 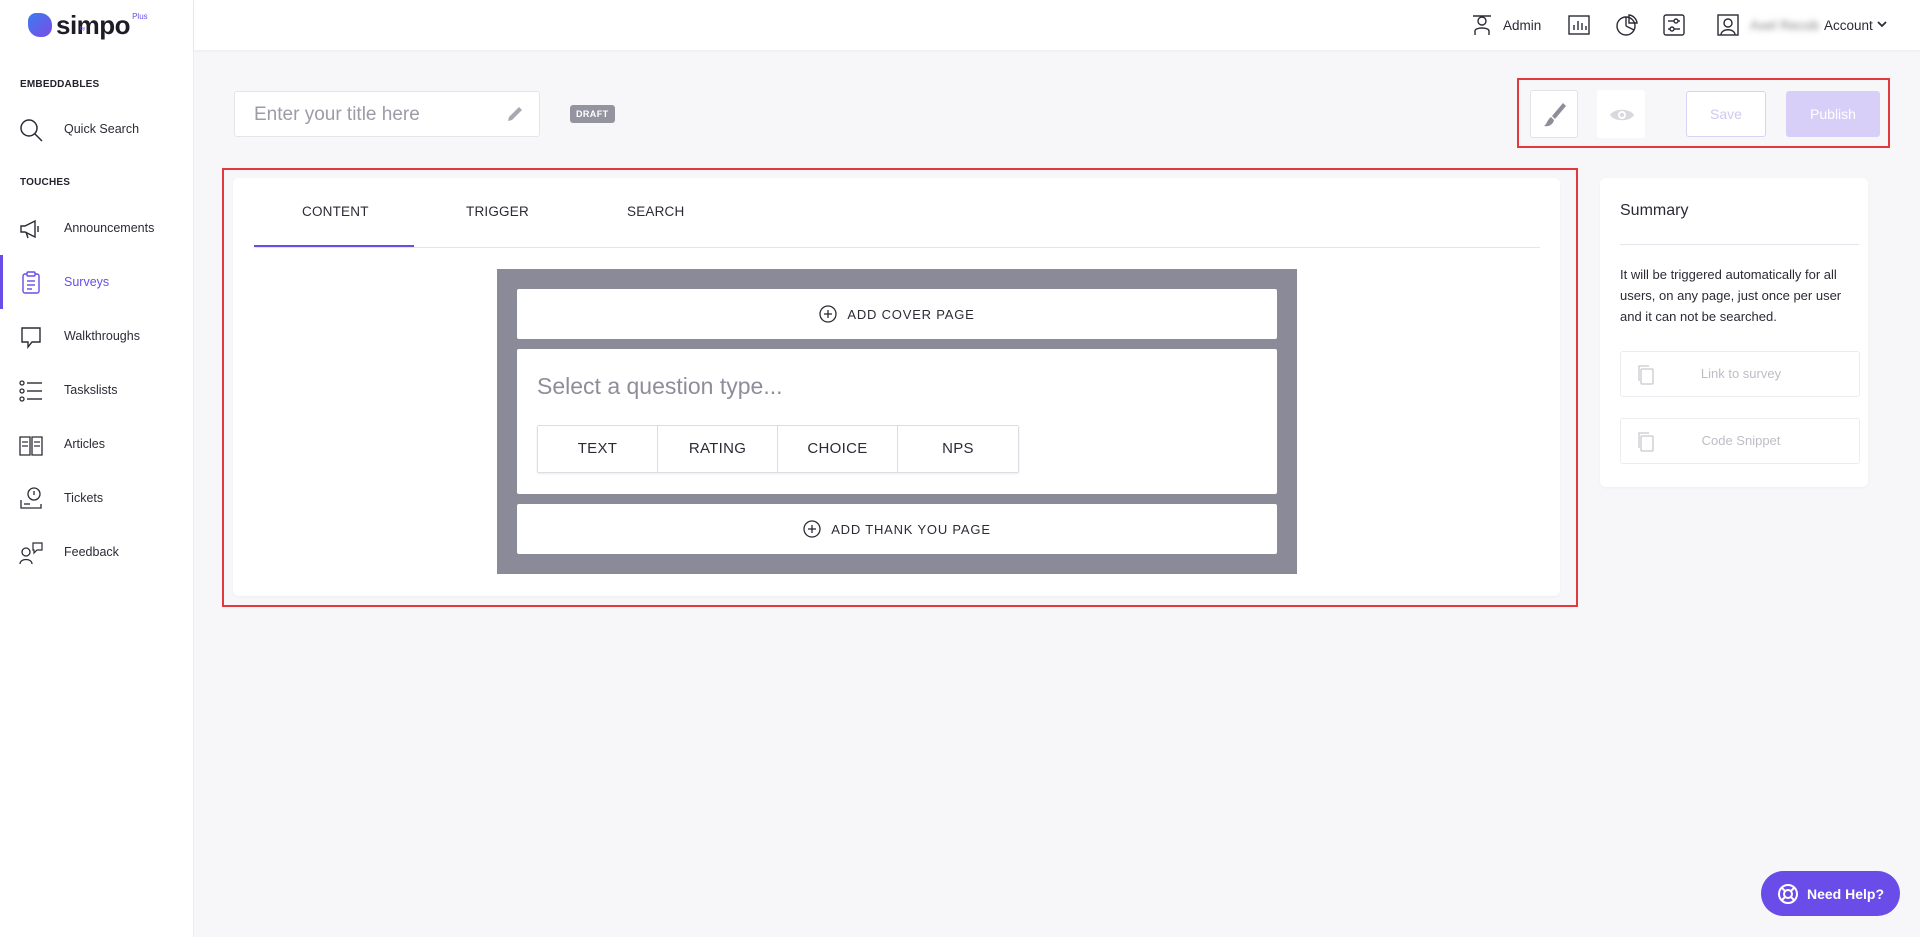 What do you see at coordinates (592, 114) in the screenshot?
I see `status-badge: DRAFT` at bounding box center [592, 114].